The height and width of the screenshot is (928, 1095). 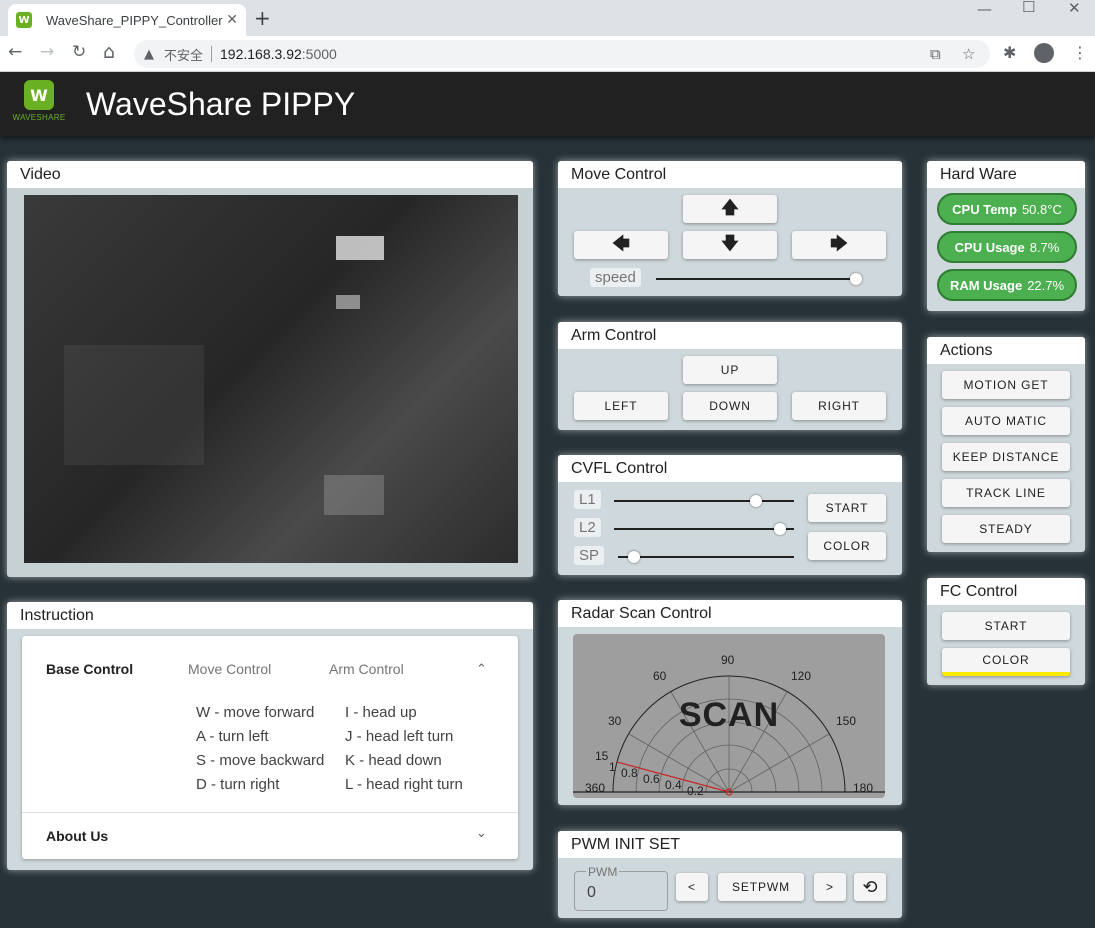 I want to click on move-line-s: S - move backward, so click(x=260, y=760).